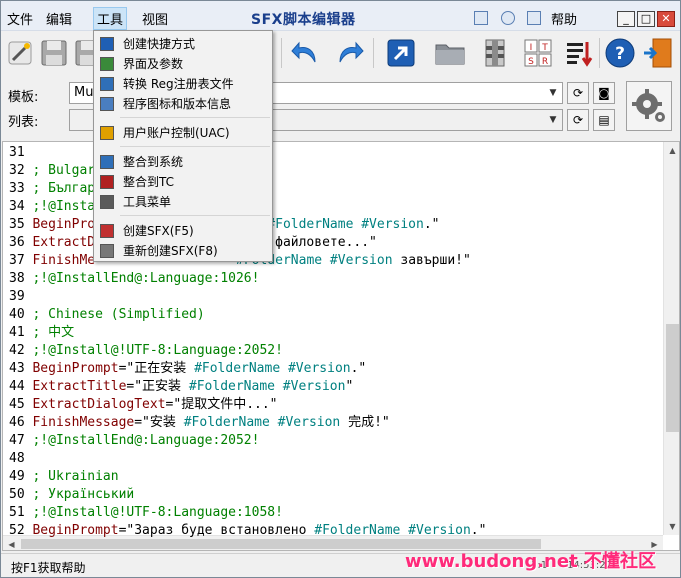 Image resolution: width=681 pixels, height=578 pixels. What do you see at coordinates (450, 53) in the screenshot?
I see `folder-icon` at bounding box center [450, 53].